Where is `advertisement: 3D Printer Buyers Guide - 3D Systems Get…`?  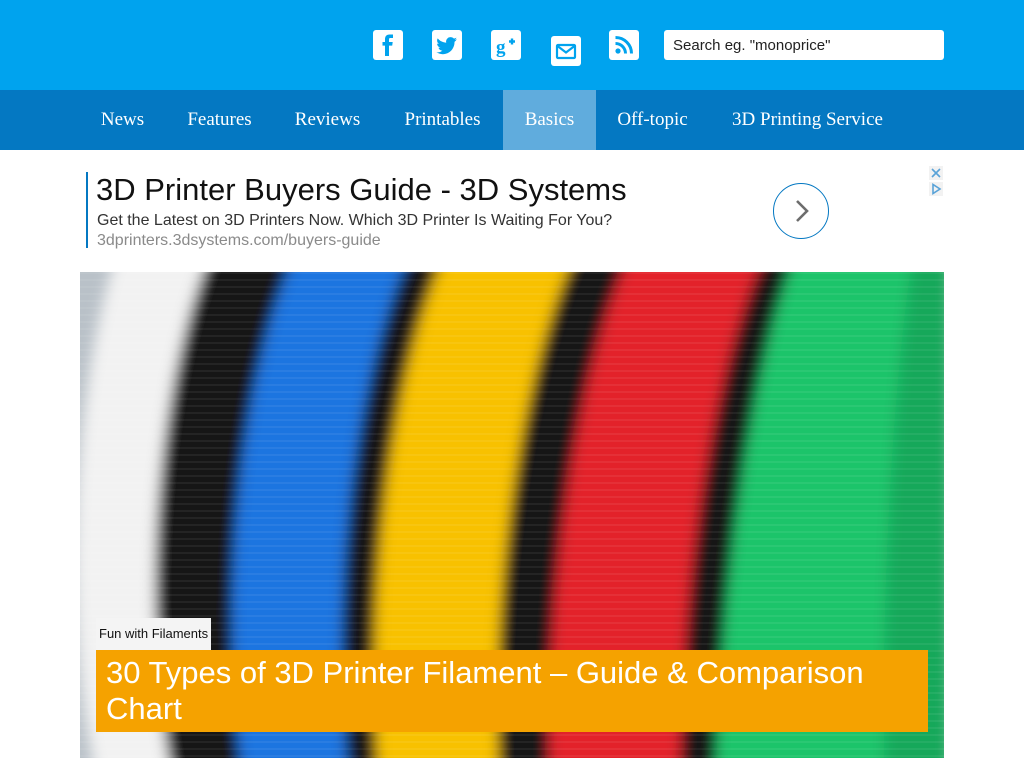
advertisement: 3D Printer Buyers Guide - 3D Systems Get… is located at coordinates (516, 208).